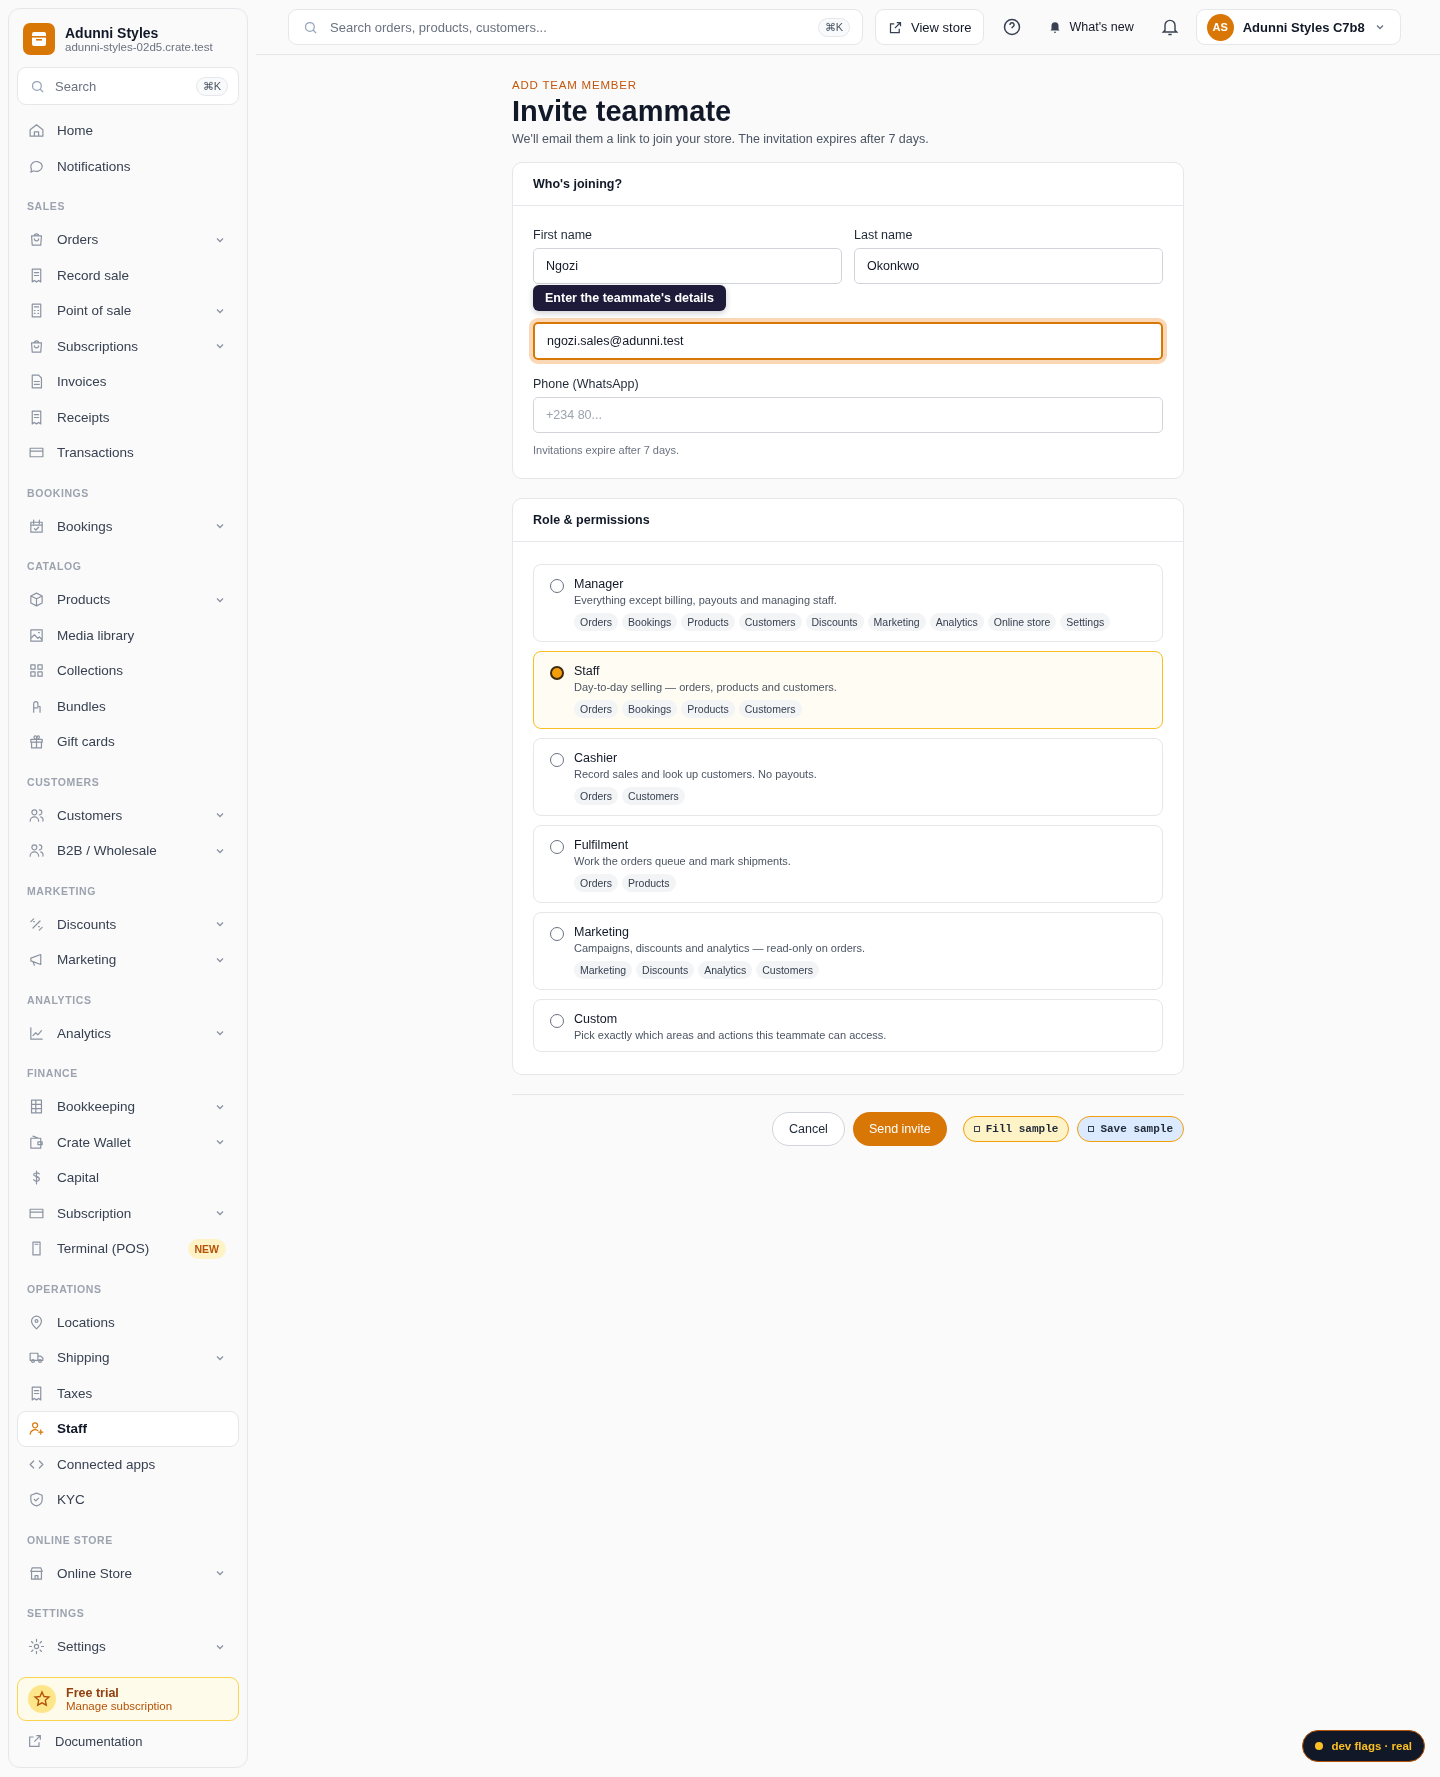 The height and width of the screenshot is (1777, 1440). Describe the element at coordinates (695, 774) in the screenshot. I see `role-description: Record sales and look up customers. No payouts.` at that location.